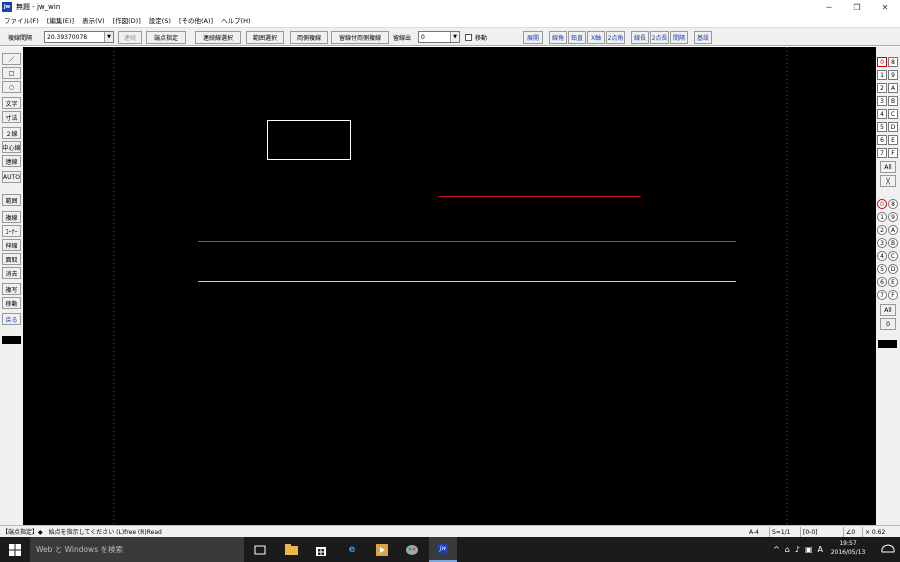  Describe the element at coordinates (615, 37) in the screenshot. I see `two-point-angle-button: 2点角` at that location.